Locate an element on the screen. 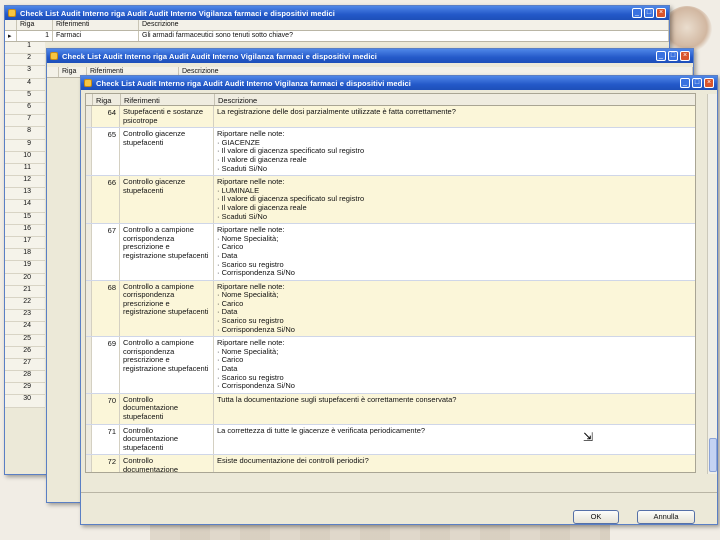  row-number: 20 is located at coordinates (25, 279).